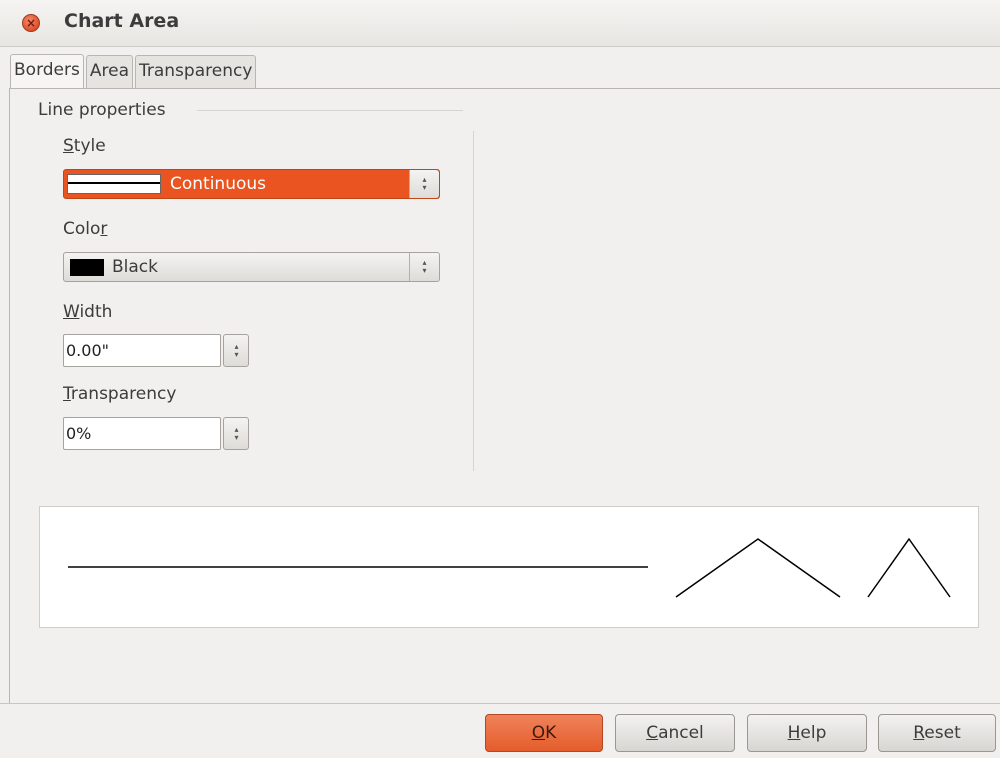 The height and width of the screenshot is (758, 1000). Describe the element at coordinates (218, 184) in the screenshot. I see `style-value: Continuous` at that location.